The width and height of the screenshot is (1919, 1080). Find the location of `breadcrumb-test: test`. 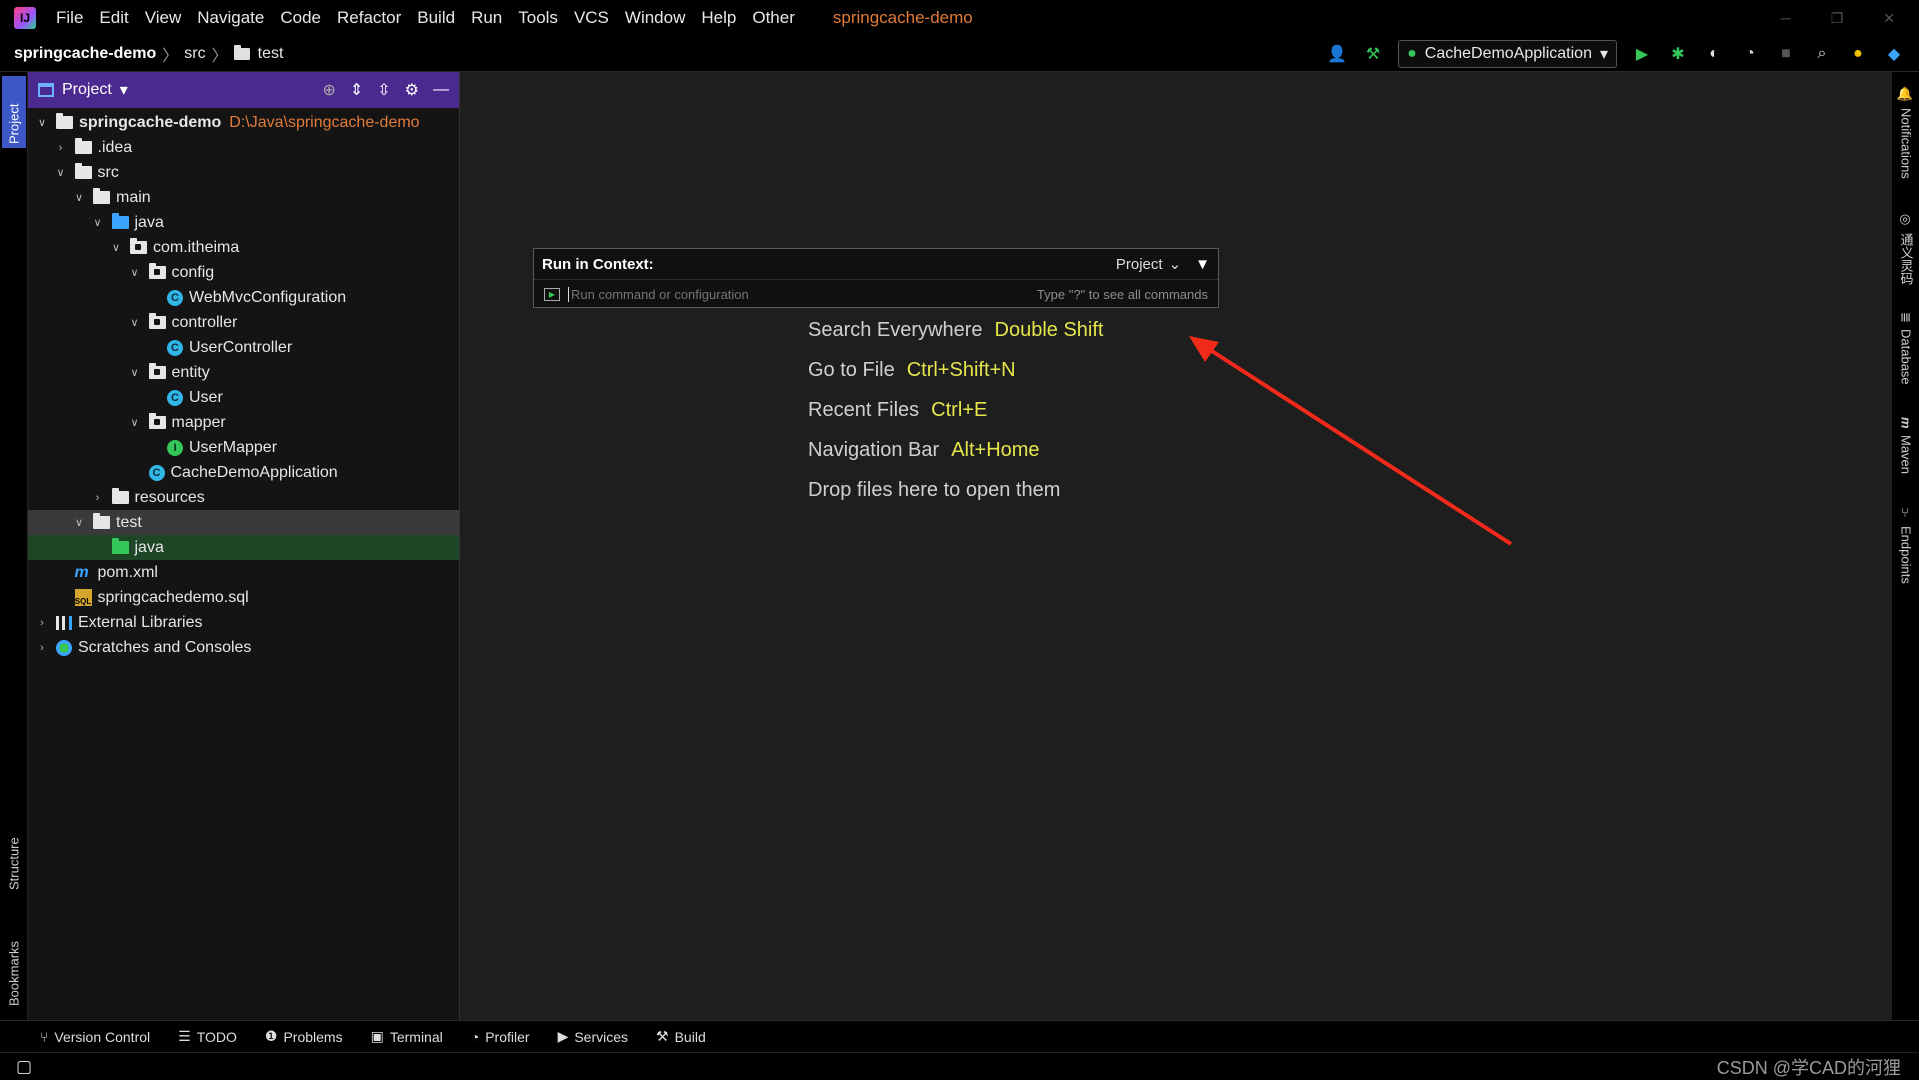

breadcrumb-test: test is located at coordinates (271, 54).